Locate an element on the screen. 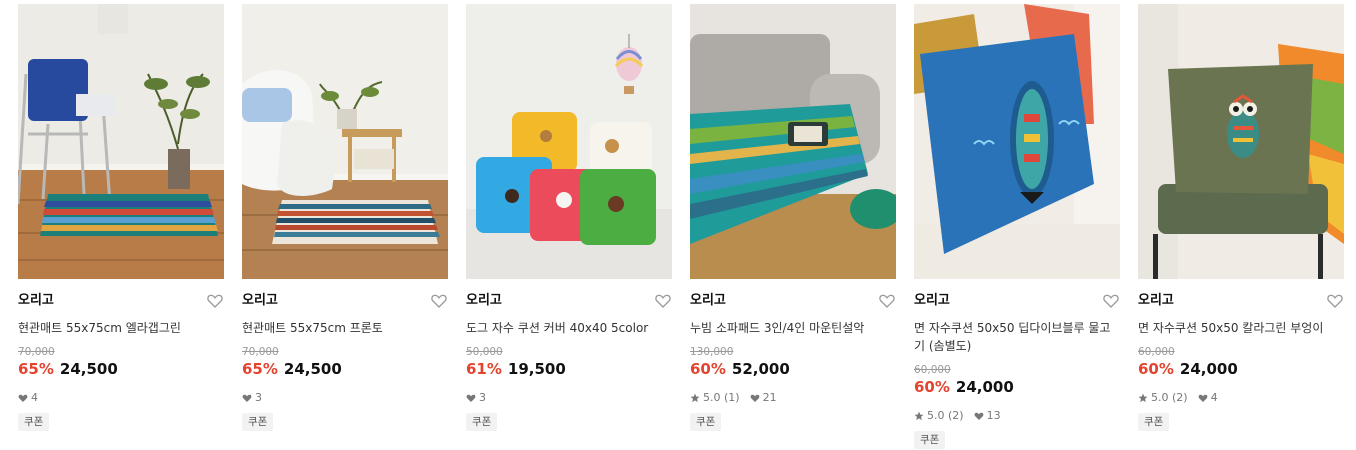 The image size is (1356, 450). original-price: 50,000 is located at coordinates (484, 352).